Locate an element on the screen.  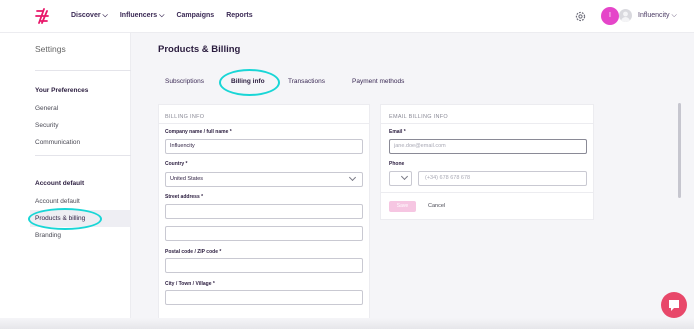
billing-info-heading: BILLING INFO is located at coordinates (185, 117).